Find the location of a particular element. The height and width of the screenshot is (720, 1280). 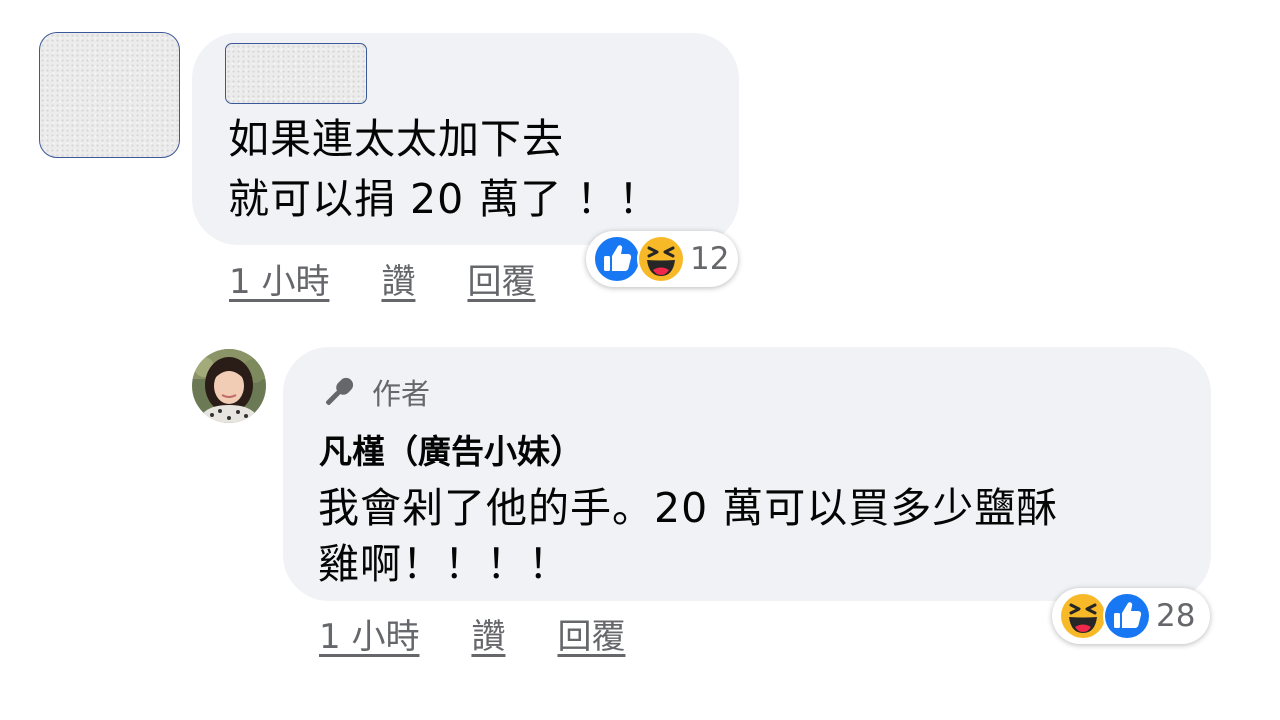

author-badge: 作者 is located at coordinates (375, 392).